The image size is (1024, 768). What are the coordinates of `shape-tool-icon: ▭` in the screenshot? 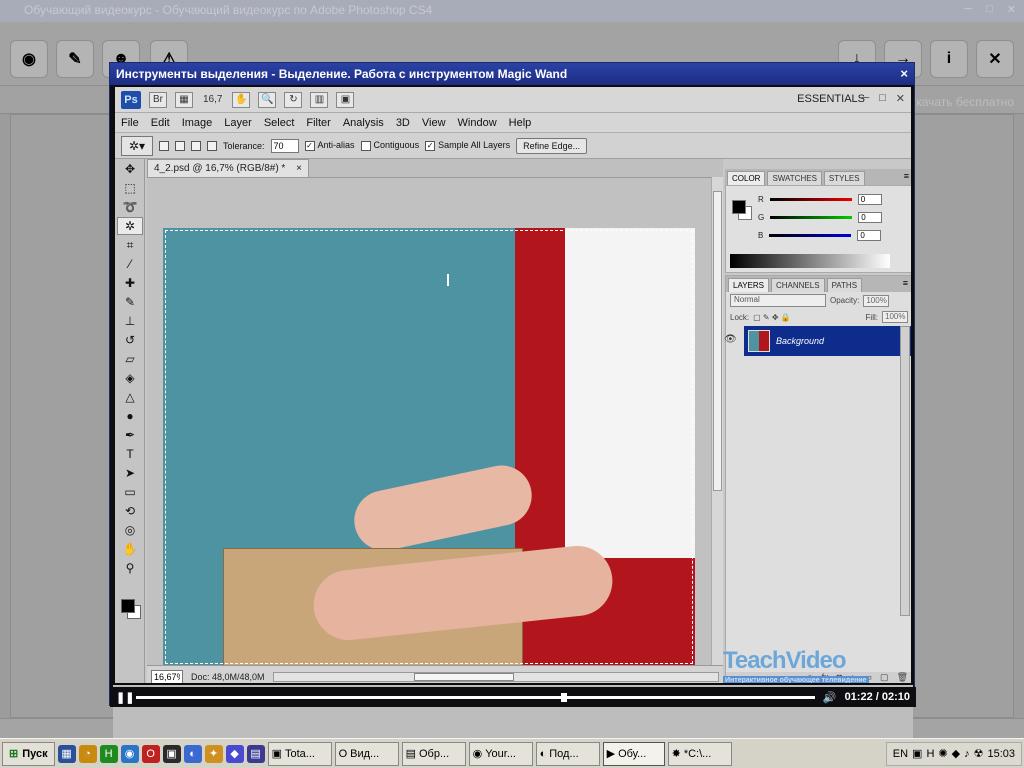 It's located at (130, 492).